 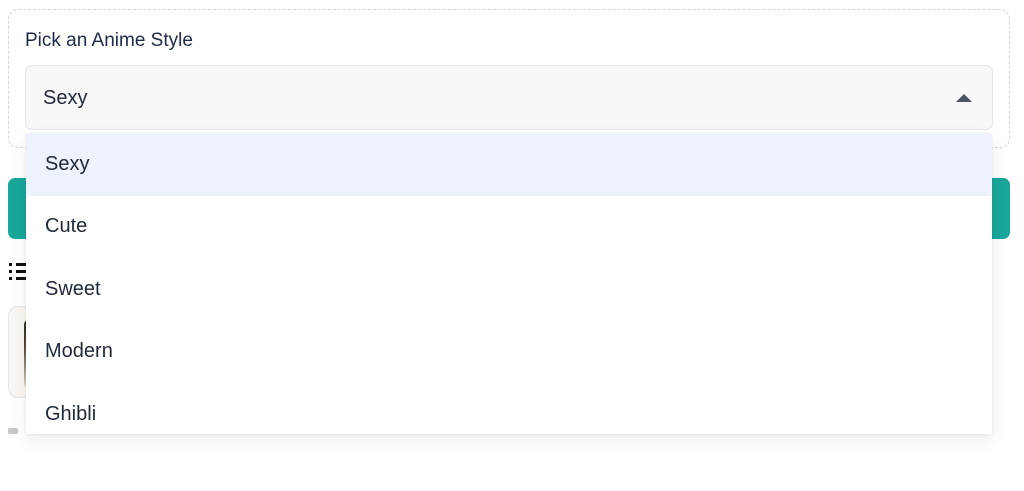 What do you see at coordinates (509, 289) in the screenshot?
I see `option-sweet: Sweet` at bounding box center [509, 289].